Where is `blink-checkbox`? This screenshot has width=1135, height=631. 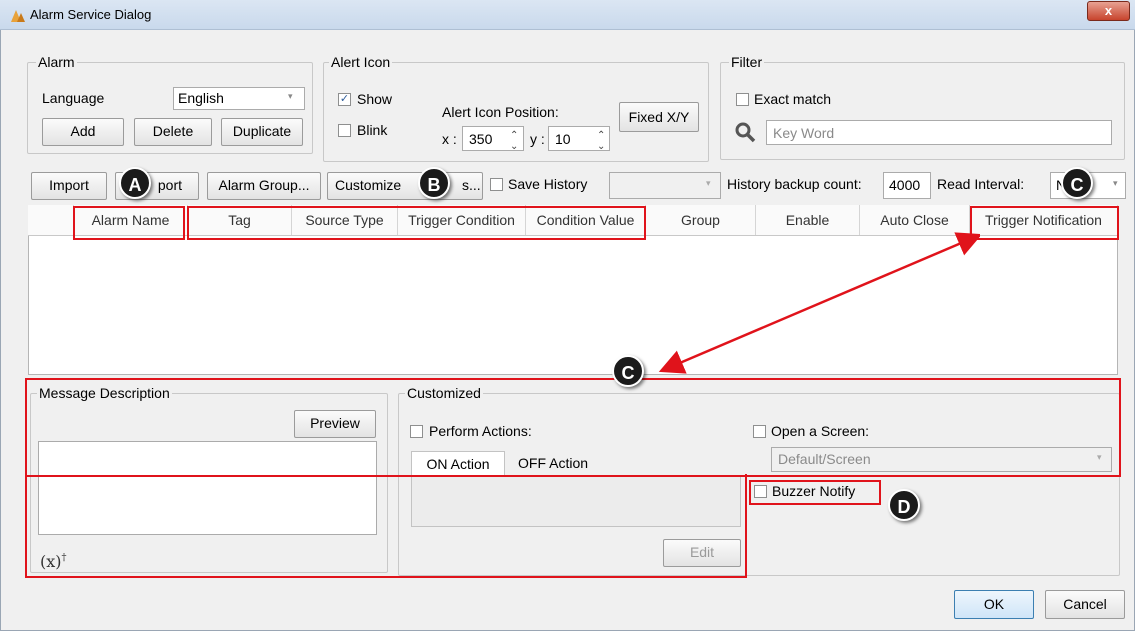
blink-checkbox is located at coordinates (344, 130).